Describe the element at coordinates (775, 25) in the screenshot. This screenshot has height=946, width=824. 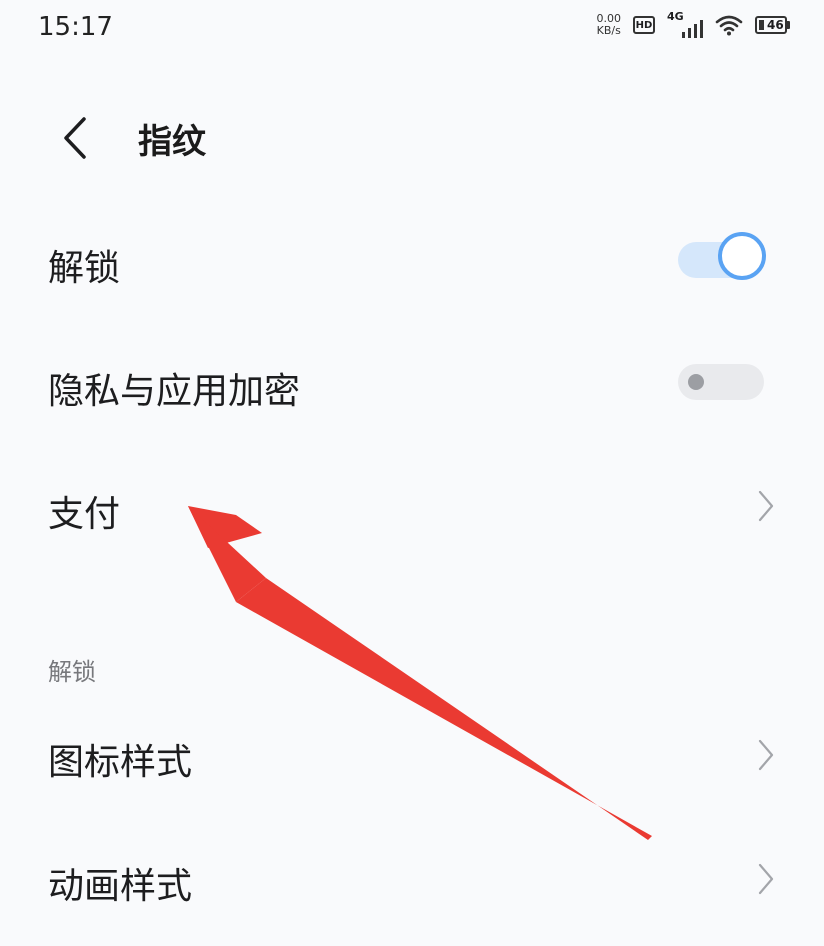
I see `battery-level: 46` at that location.